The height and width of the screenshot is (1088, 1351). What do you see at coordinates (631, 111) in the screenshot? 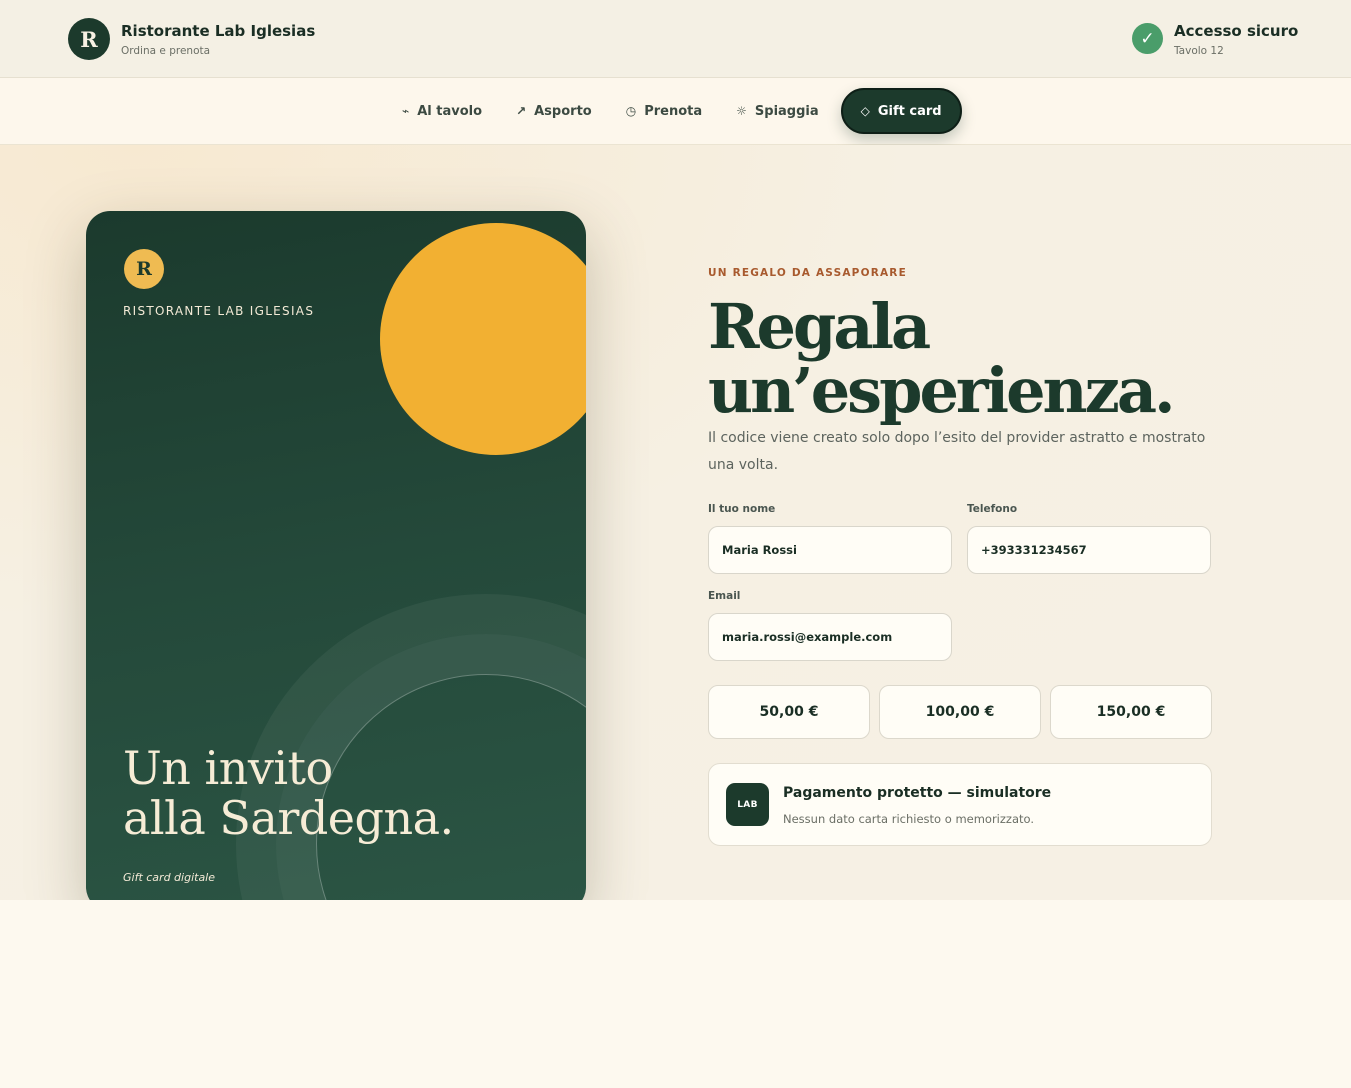
I see `clock-icon: ◷` at bounding box center [631, 111].